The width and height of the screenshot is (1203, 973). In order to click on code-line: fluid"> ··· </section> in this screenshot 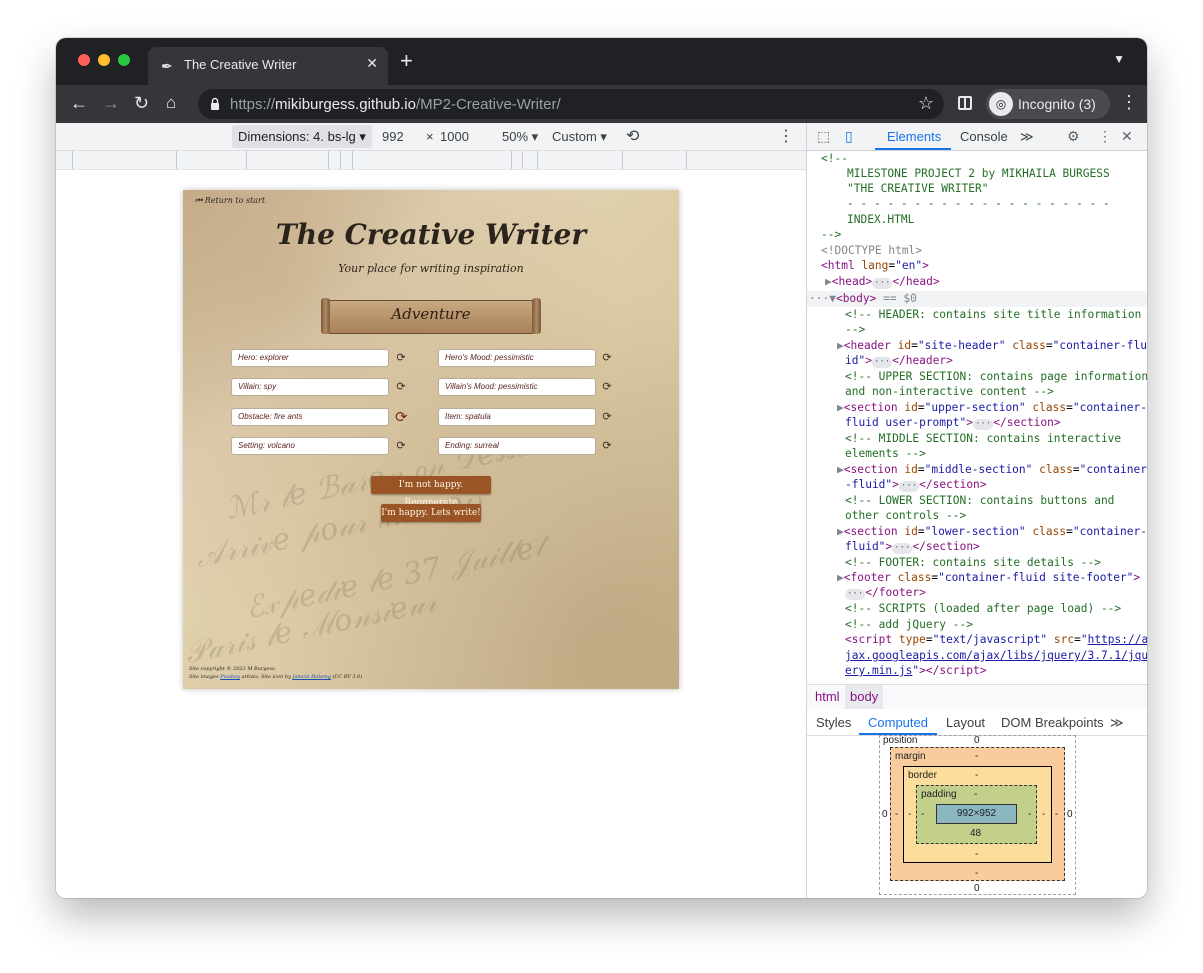, I will do `click(912, 547)`.